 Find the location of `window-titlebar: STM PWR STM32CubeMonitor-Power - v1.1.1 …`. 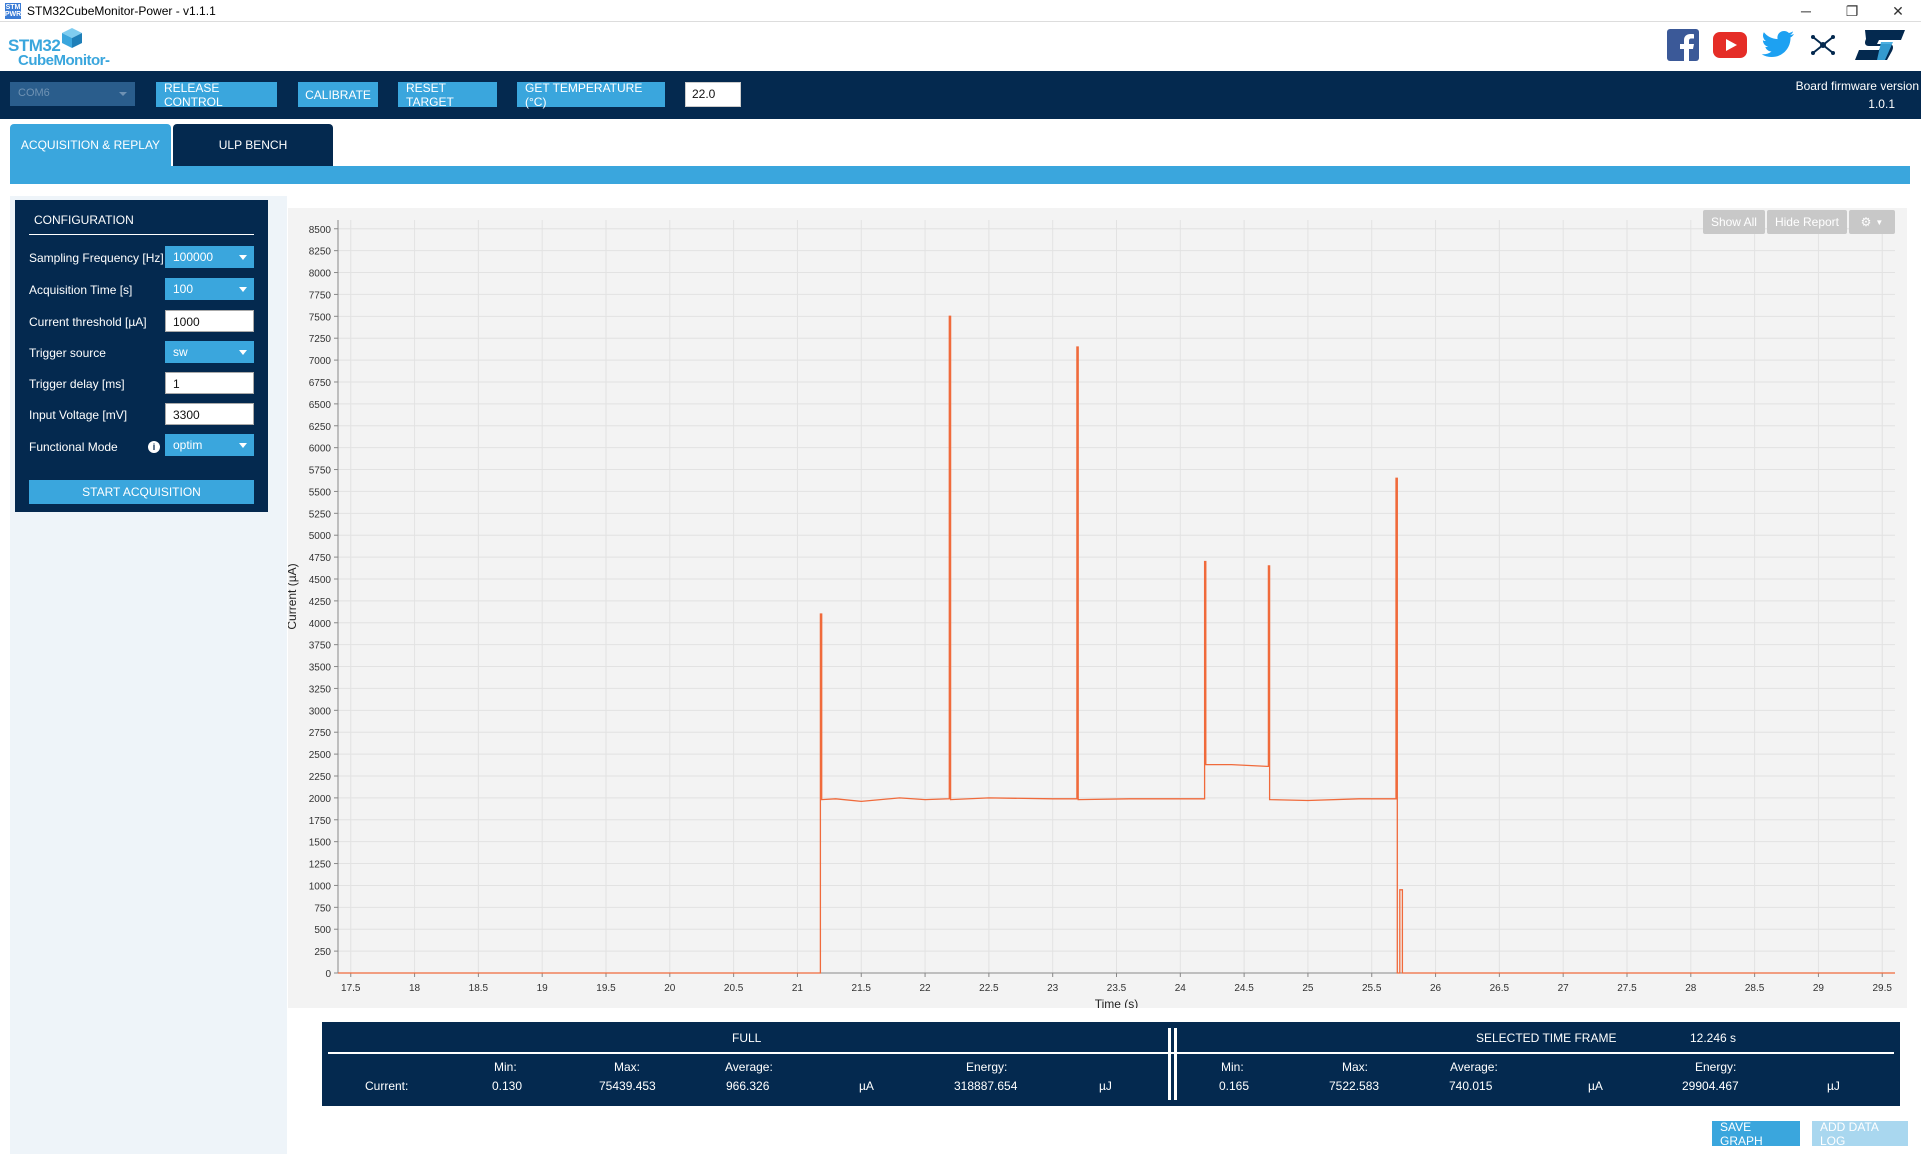

window-titlebar: STM PWR STM32CubeMonitor-Power - v1.1.1 … is located at coordinates (960, 11).